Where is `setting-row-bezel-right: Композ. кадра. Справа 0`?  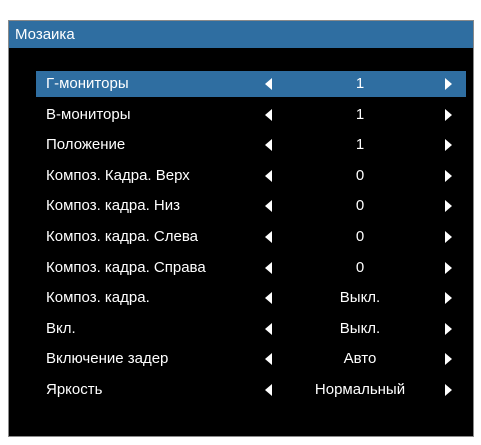 setting-row-bezel-right: Композ. кадра. Справа 0 is located at coordinates (251, 268).